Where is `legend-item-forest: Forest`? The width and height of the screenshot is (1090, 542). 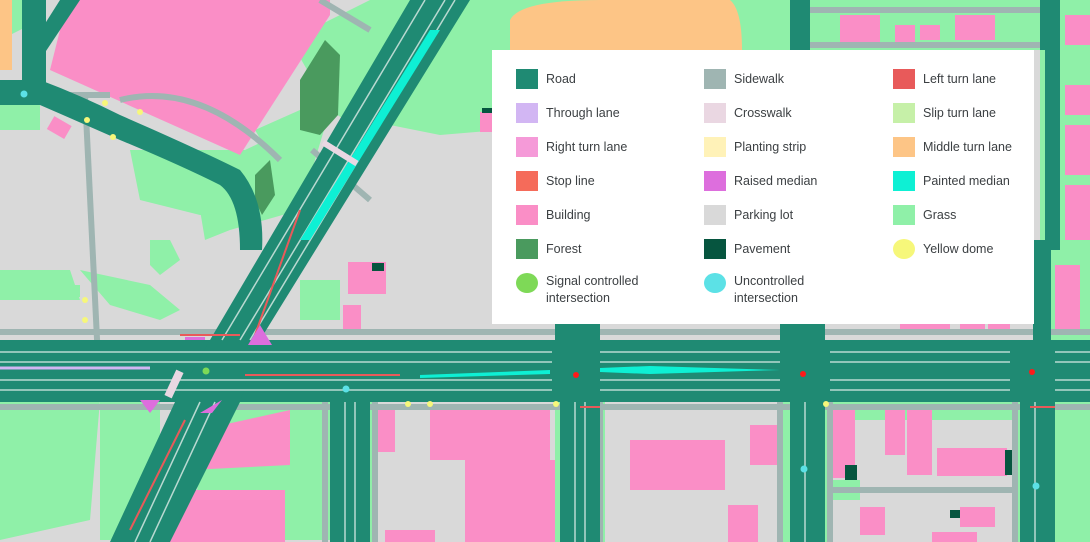 legend-item-forest: Forest is located at coordinates (548, 249).